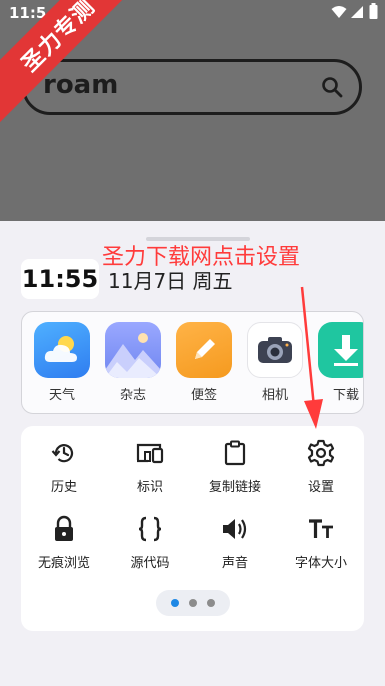  I want to click on menu-item-sound: 声音, so click(235, 542).